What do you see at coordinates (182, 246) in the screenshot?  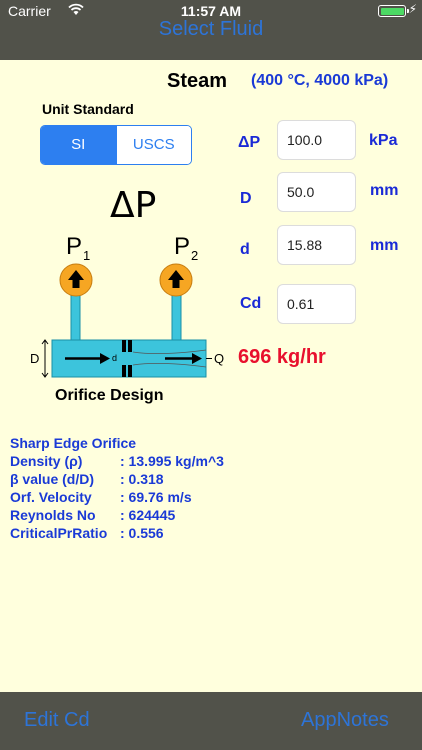 I see `p2-label: P` at bounding box center [182, 246].